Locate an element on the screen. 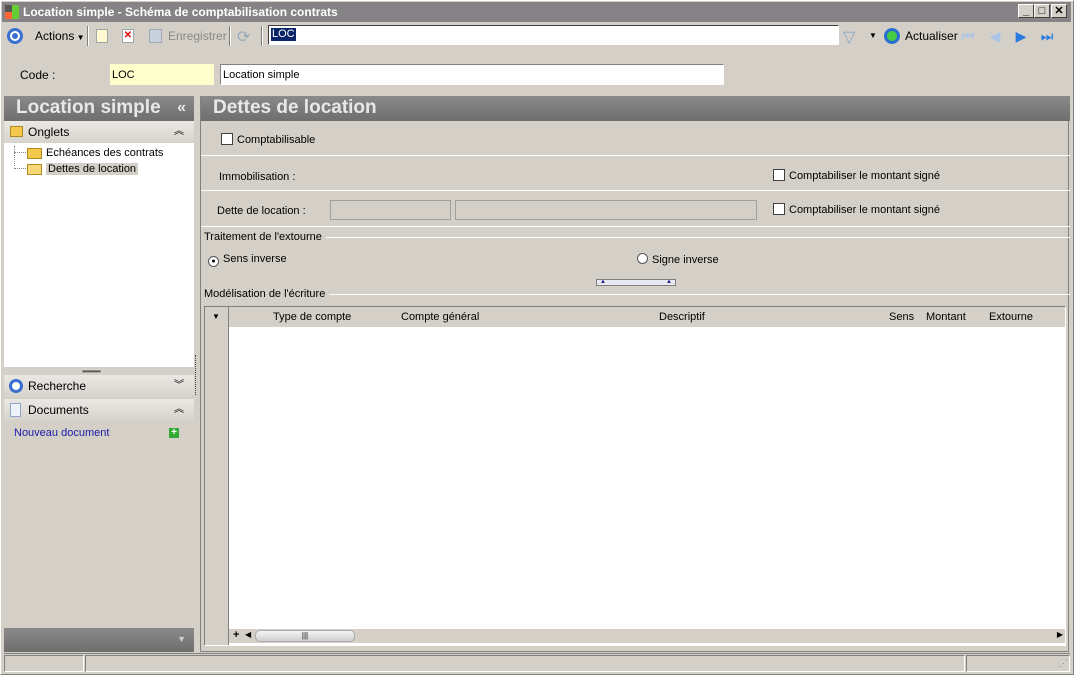 The image size is (1074, 675). radio-sens-inverse: ● Sens inverse is located at coordinates (247, 260).